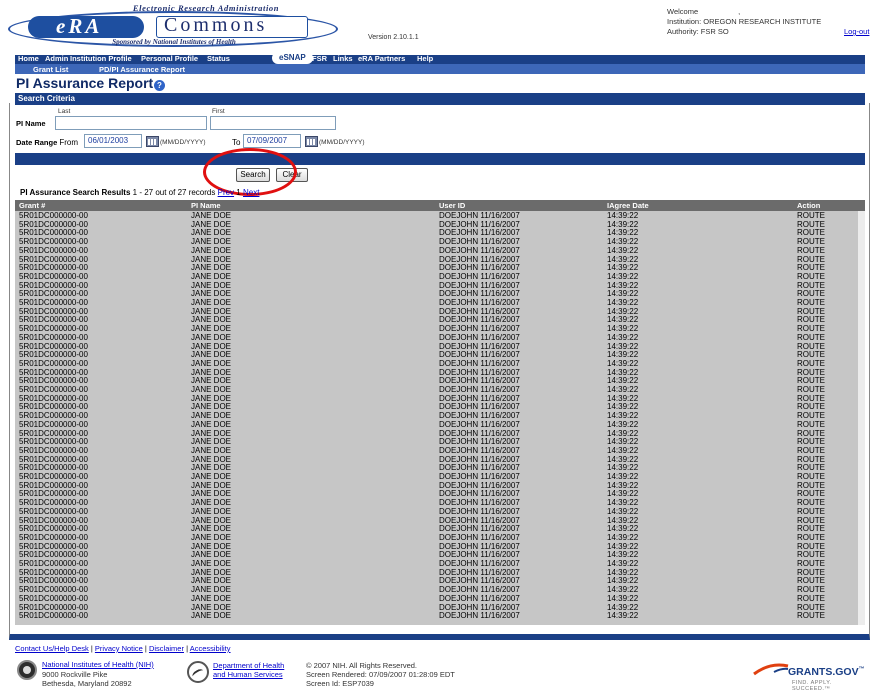  I want to click on nav-era-partners: eRA Partners, so click(381, 58).